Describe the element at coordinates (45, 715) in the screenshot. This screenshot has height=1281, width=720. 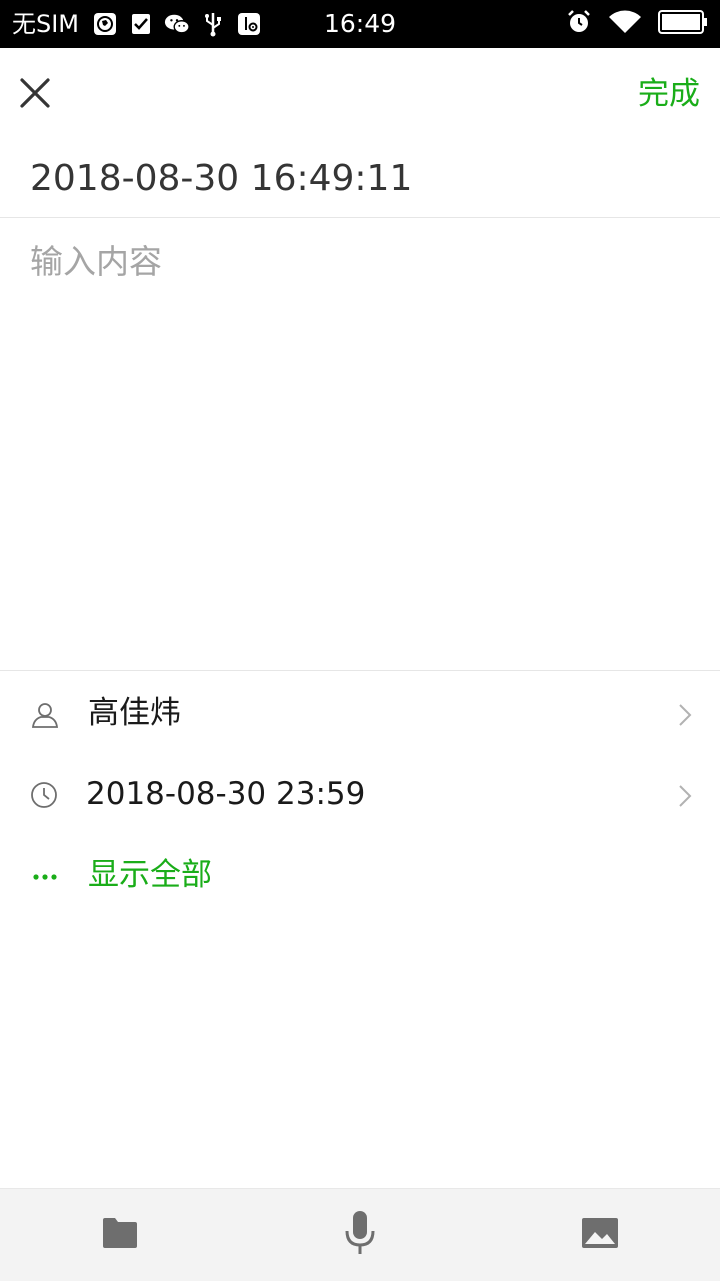
I see `person-icon` at that location.